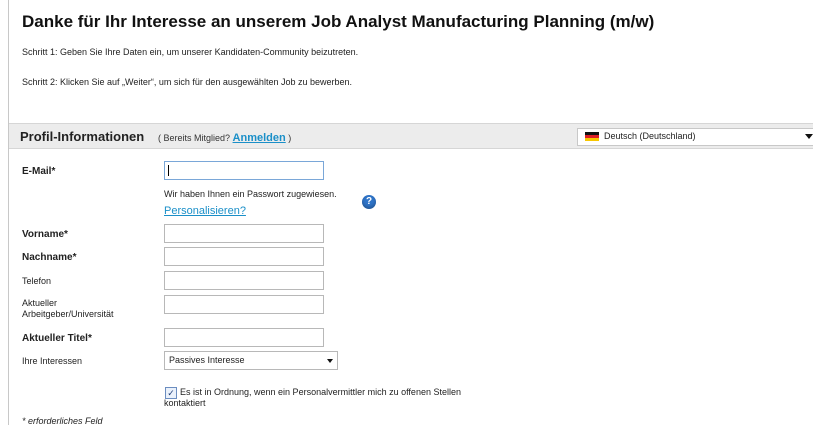 The width and height of the screenshot is (813, 425). I want to click on employer-label-line2: Arbeitgeber/Universität, so click(68, 314).